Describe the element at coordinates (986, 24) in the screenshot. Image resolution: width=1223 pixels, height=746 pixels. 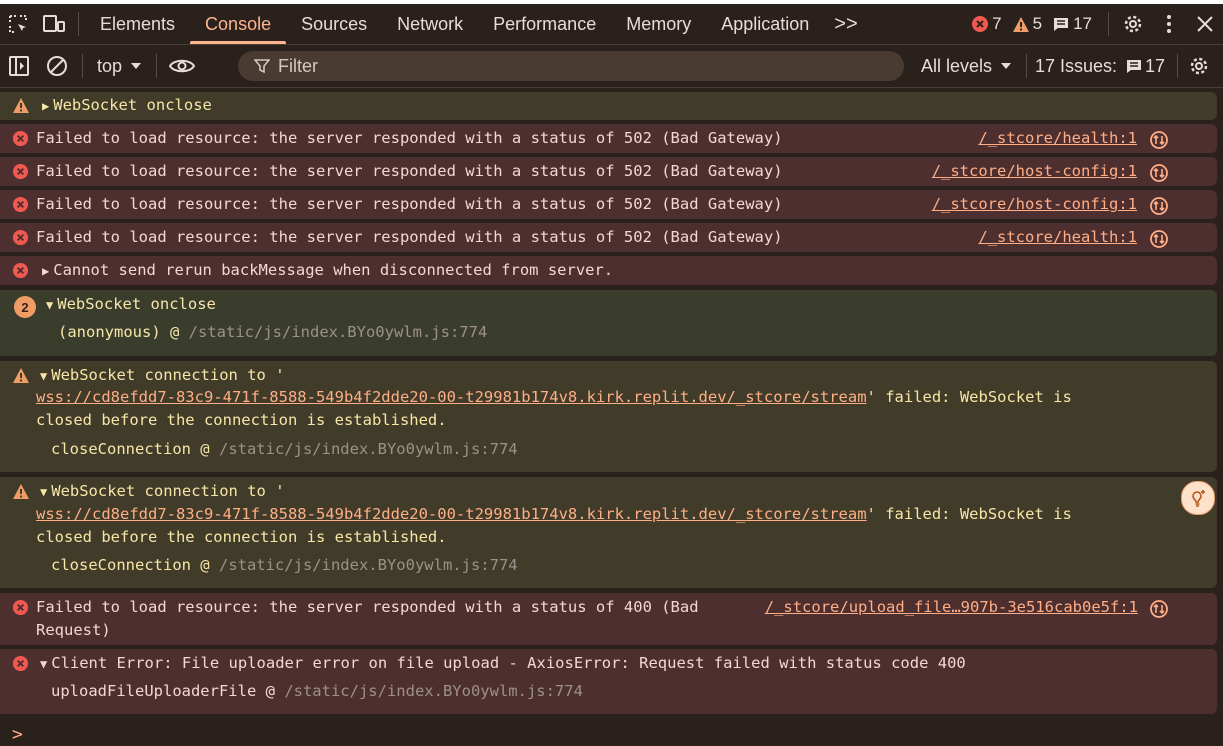
I see `error-counter: 7` at that location.